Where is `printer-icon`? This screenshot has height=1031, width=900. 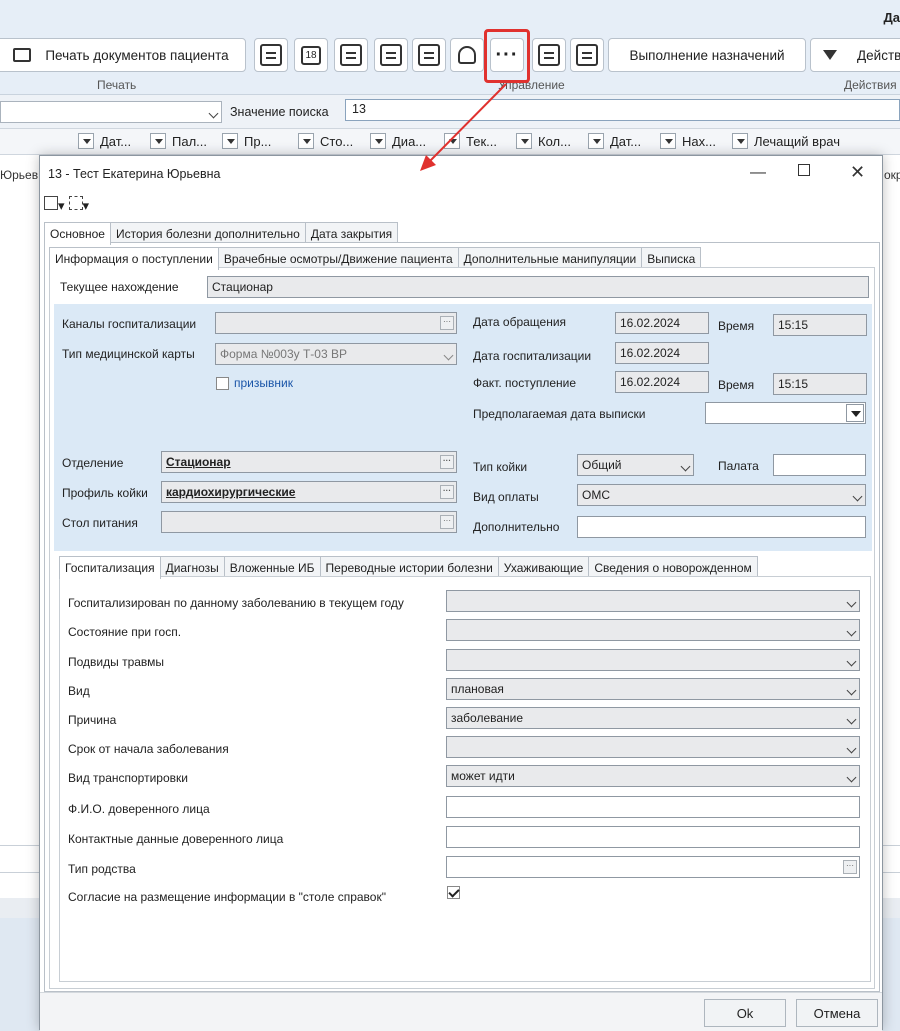 printer-icon is located at coordinates (22, 55).